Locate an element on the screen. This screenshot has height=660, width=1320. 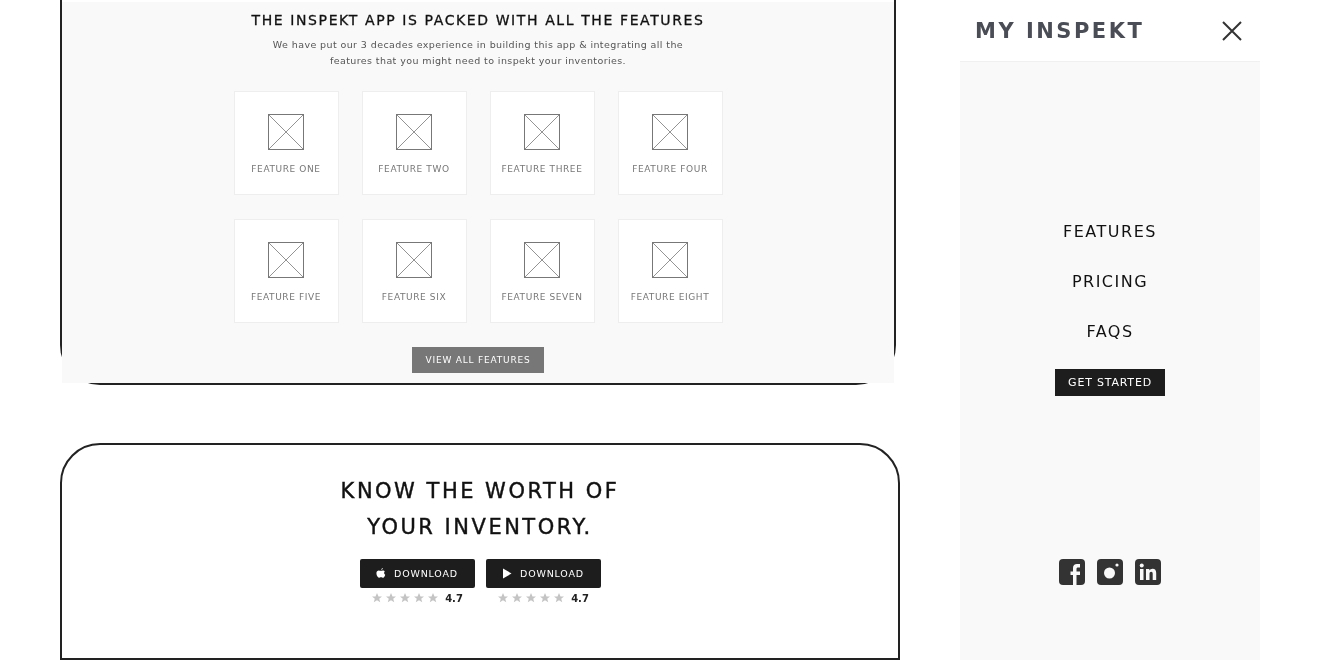
menu-title: MY INSPEKT is located at coordinates (1060, 30).